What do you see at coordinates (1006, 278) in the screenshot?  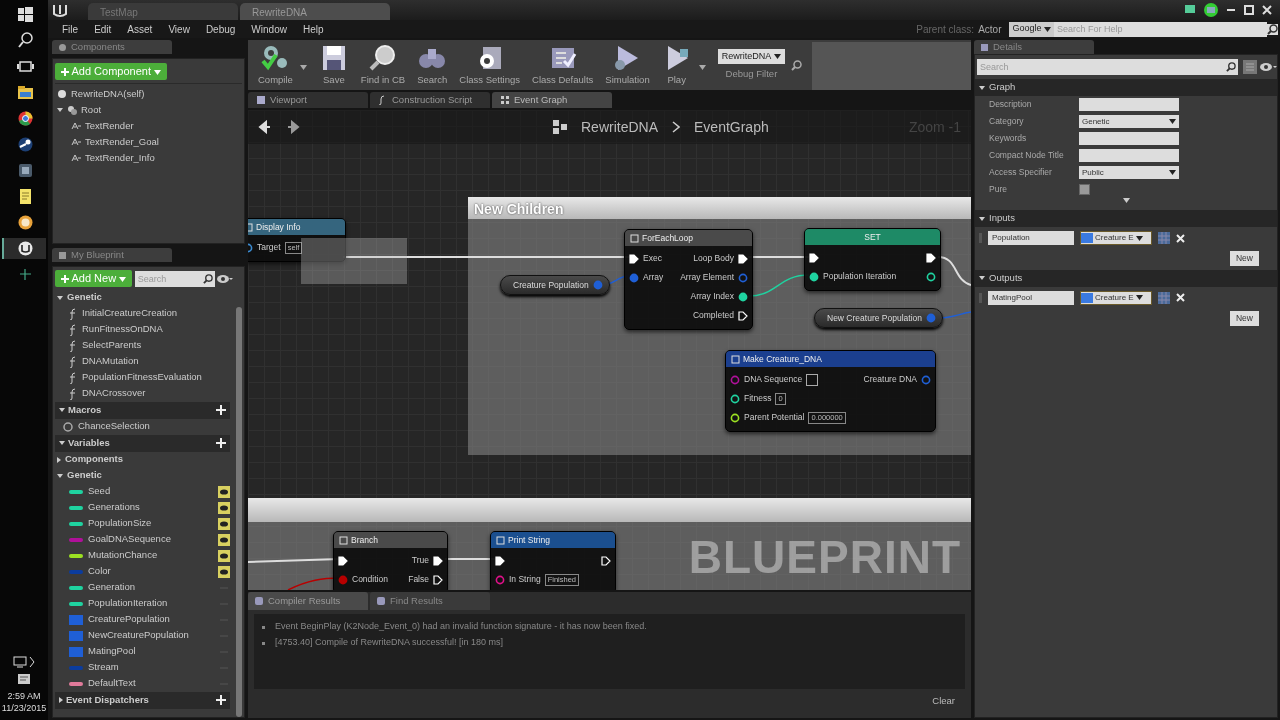 I see `section-header: Outputs` at bounding box center [1006, 278].